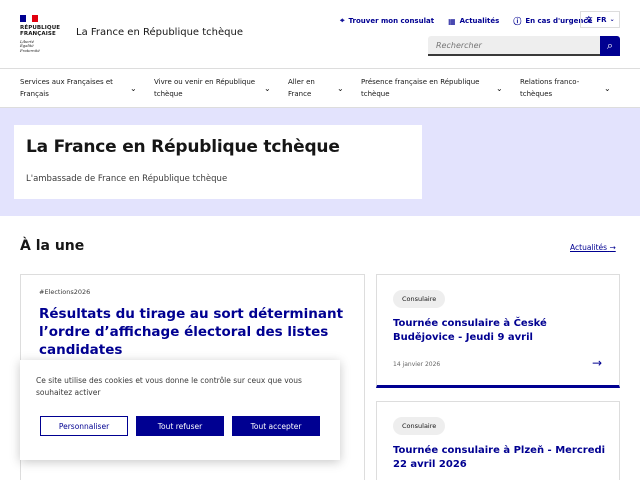 The width and height of the screenshot is (640, 480). I want to click on find-consulate-label: Trouver mon consulat, so click(391, 21).